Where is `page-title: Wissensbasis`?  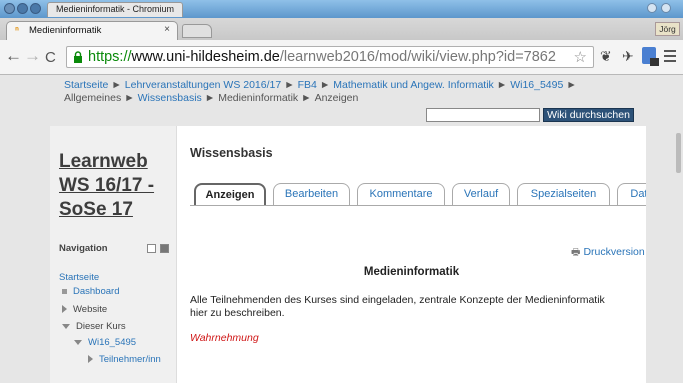
page-title: Wissensbasis is located at coordinates (231, 153).